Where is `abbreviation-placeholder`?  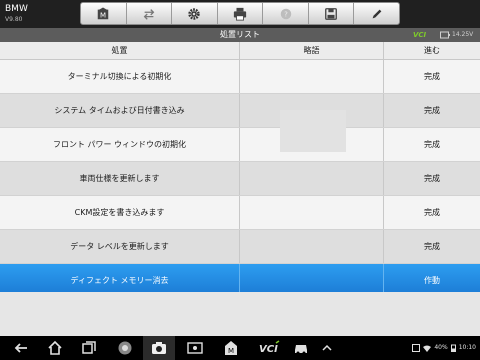 abbreviation-placeholder is located at coordinates (313, 131).